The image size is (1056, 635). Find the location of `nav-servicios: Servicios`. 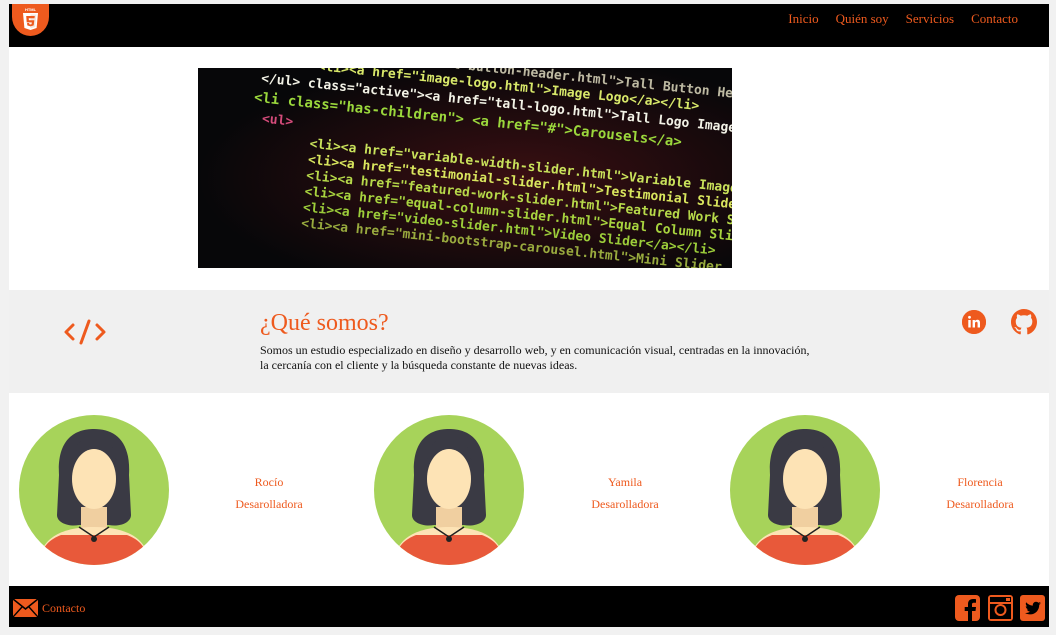

nav-servicios: Servicios is located at coordinates (930, 19).